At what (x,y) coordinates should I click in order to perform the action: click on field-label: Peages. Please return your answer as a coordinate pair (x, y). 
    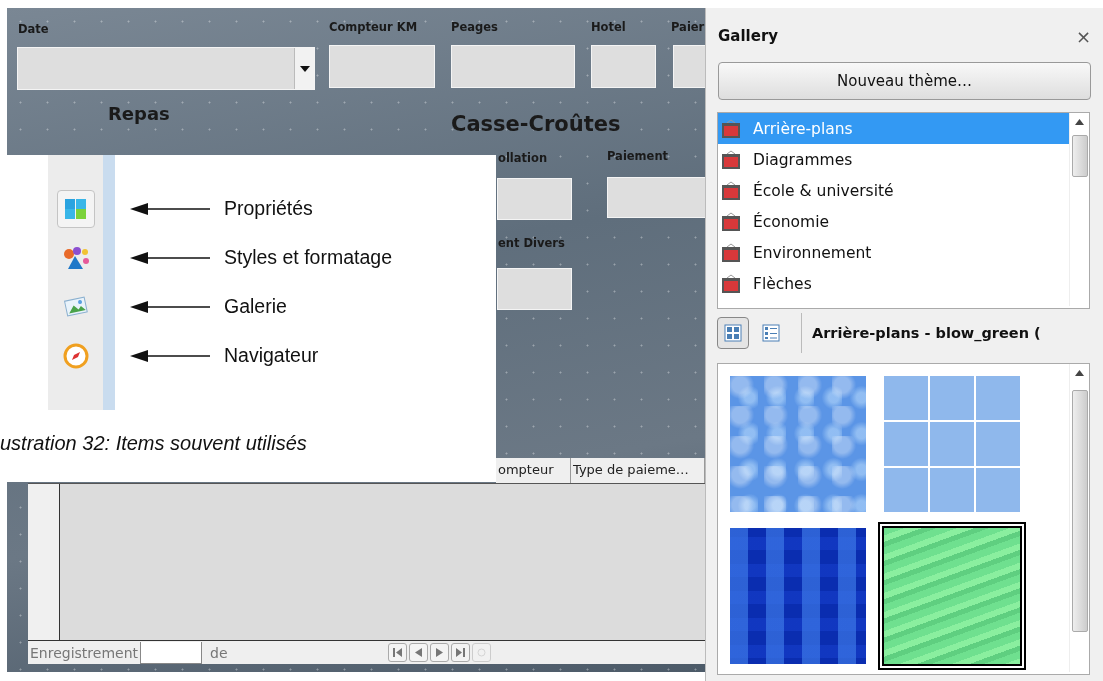
    Looking at the image, I should click on (474, 27).